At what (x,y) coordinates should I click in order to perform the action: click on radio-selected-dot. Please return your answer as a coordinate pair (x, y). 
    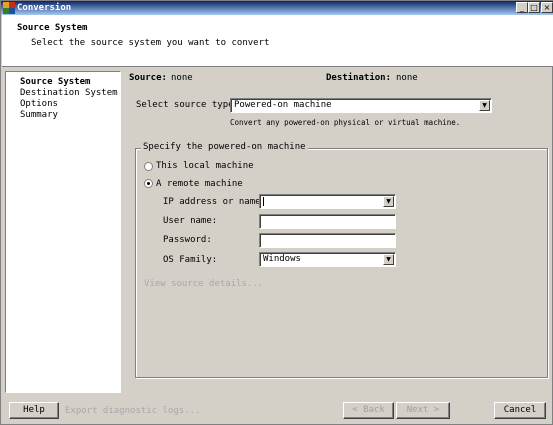
    Looking at the image, I should click on (148, 183).